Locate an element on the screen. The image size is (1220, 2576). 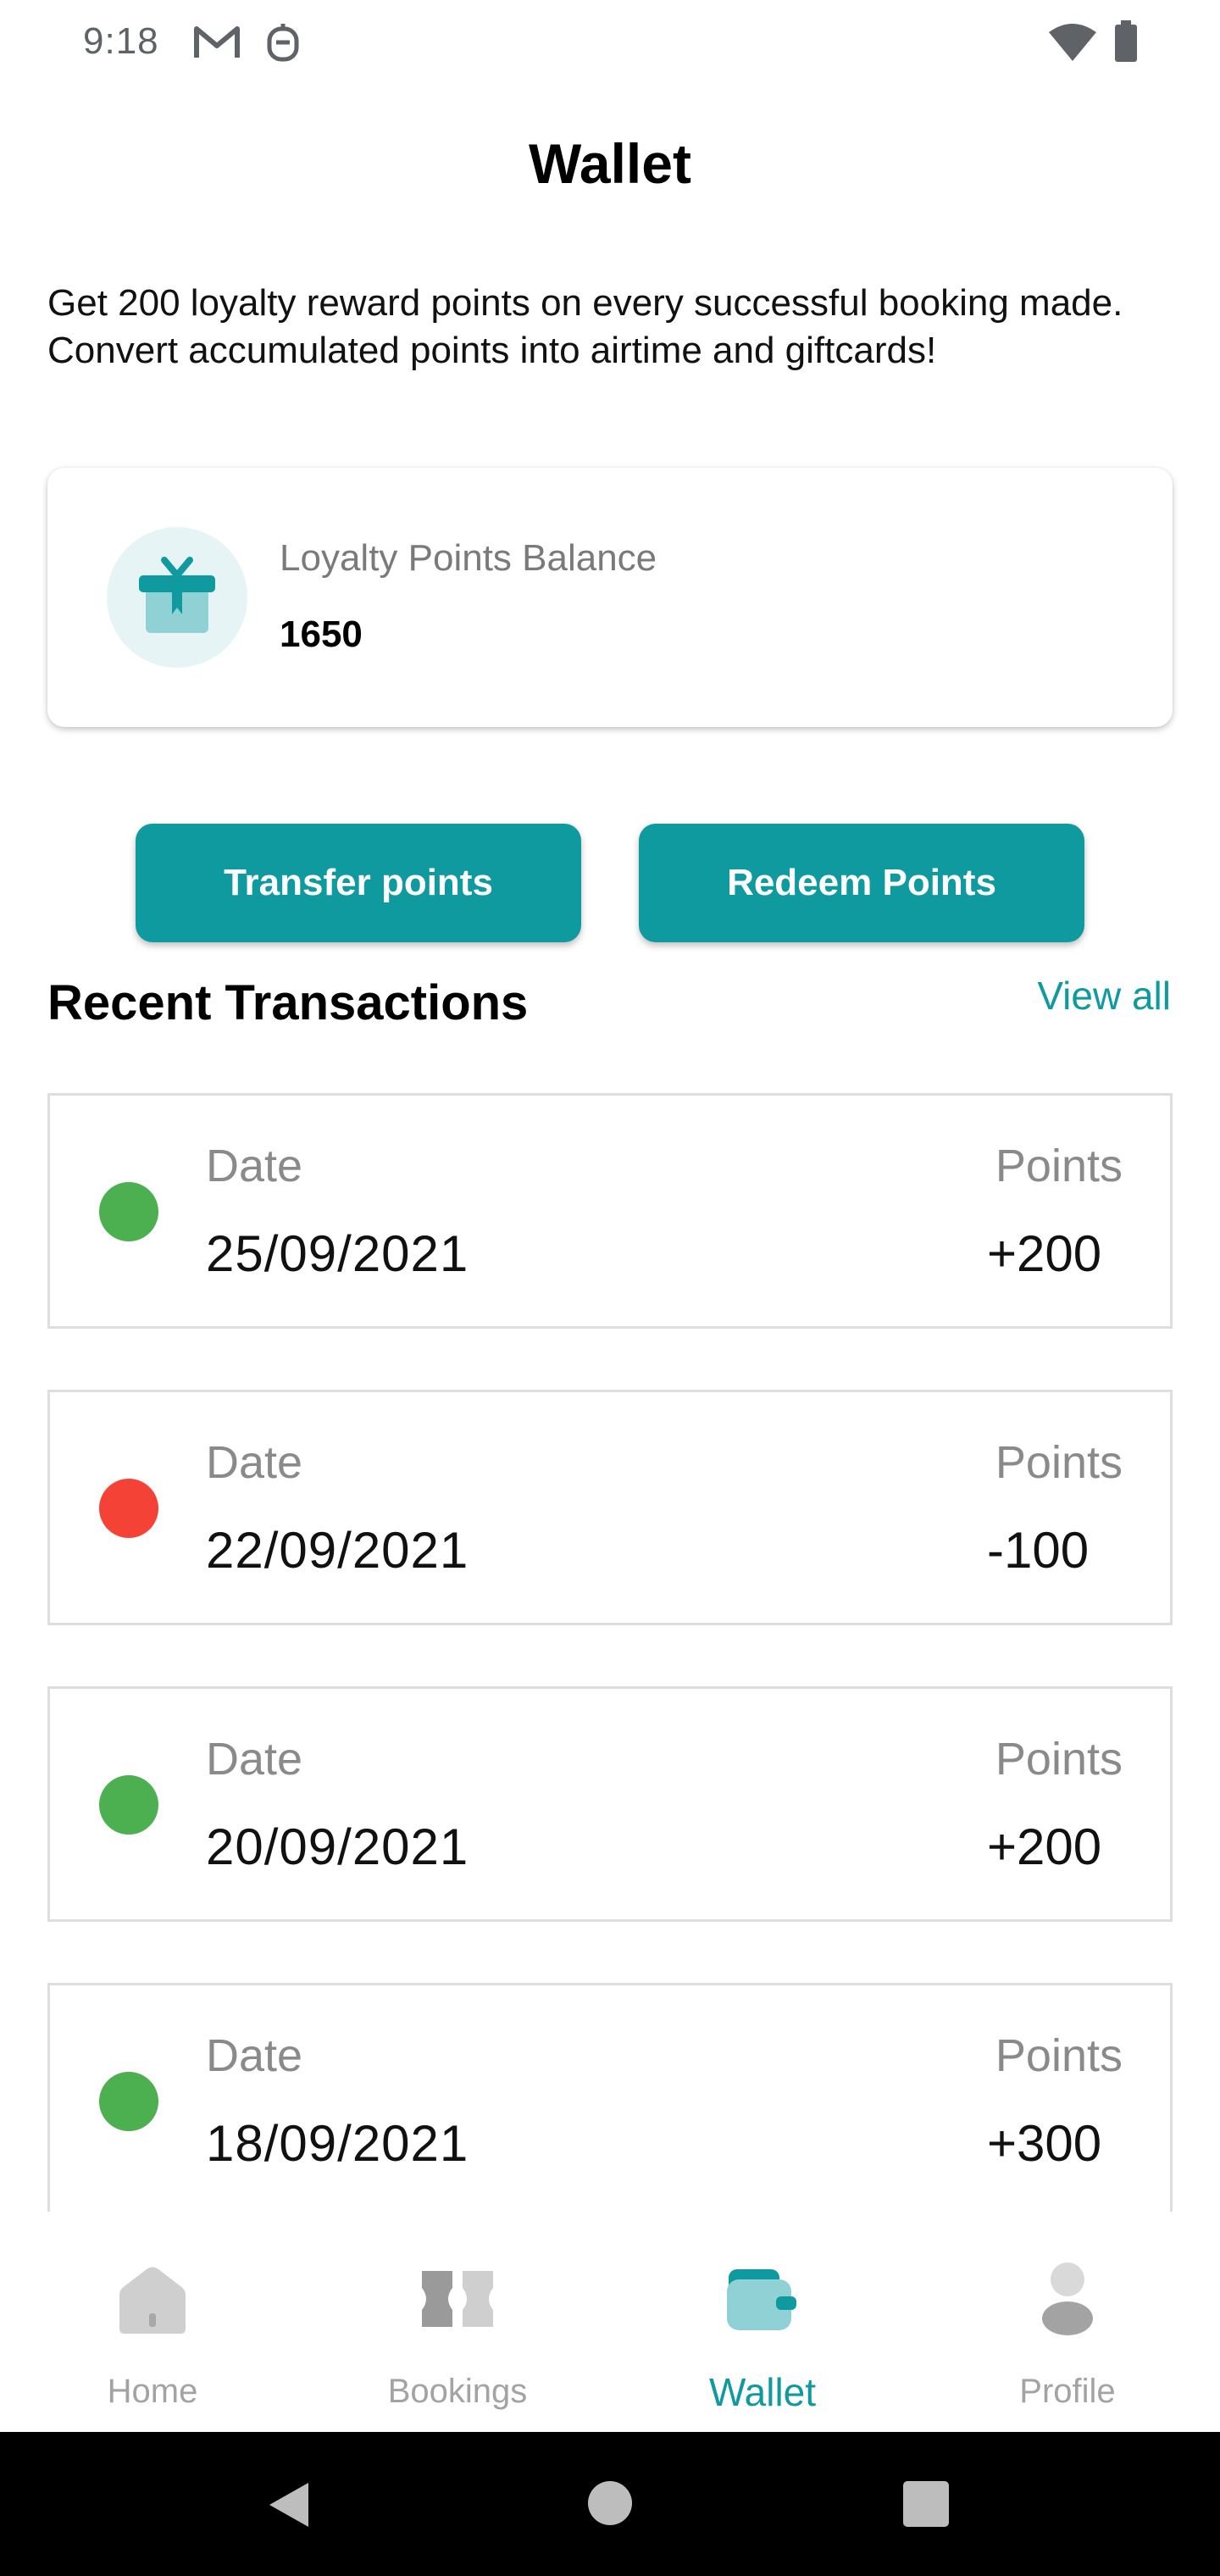
bottom-navigation: Home Bookings Wallet Profile is located at coordinates (610, 2322).